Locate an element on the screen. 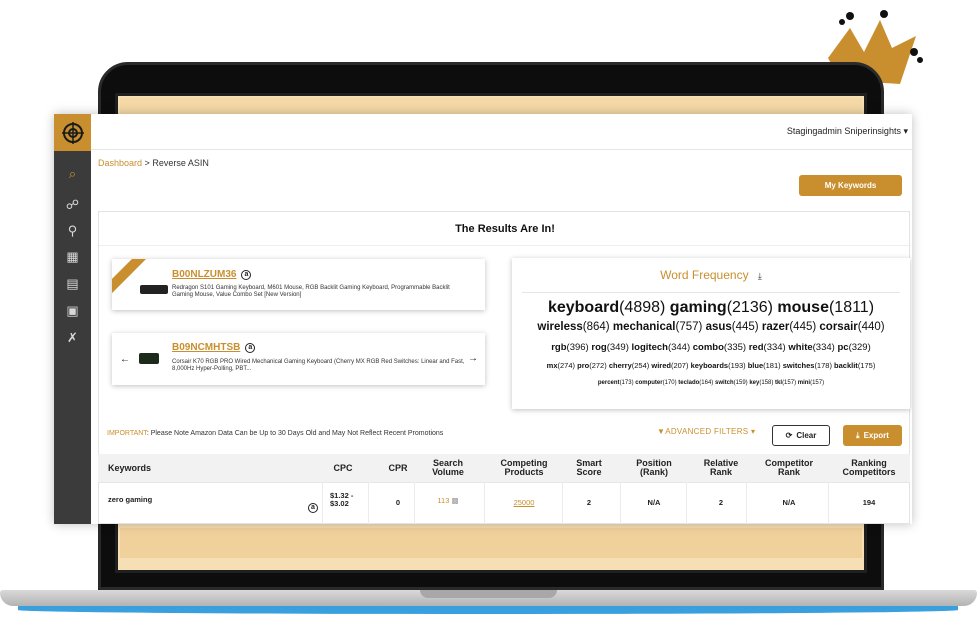 This screenshot has width=977, height=618. cell-search-volume: 113 ▩ is located at coordinates (448, 500).